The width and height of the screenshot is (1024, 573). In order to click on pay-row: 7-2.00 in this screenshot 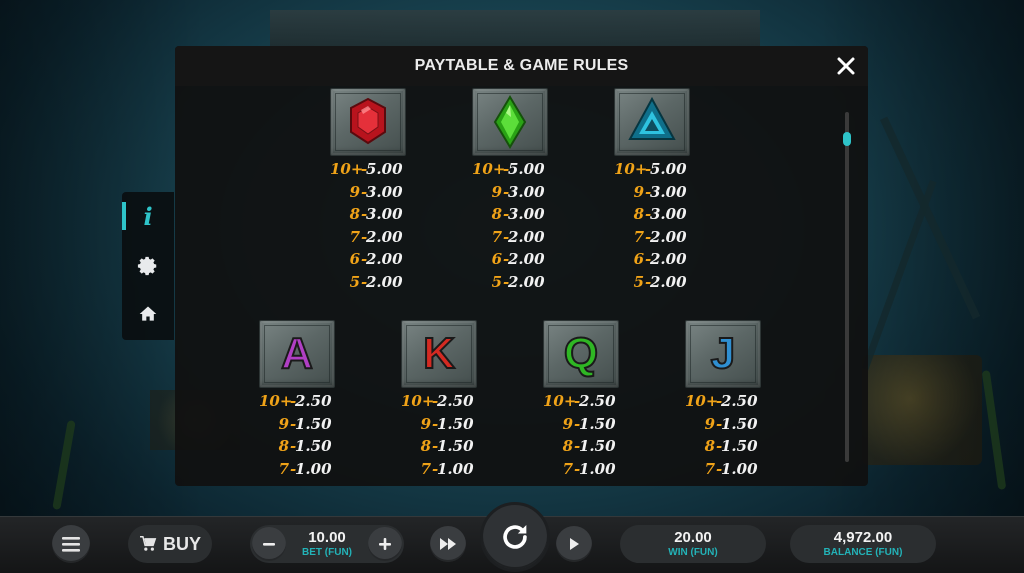, I will do `click(527, 237)`.